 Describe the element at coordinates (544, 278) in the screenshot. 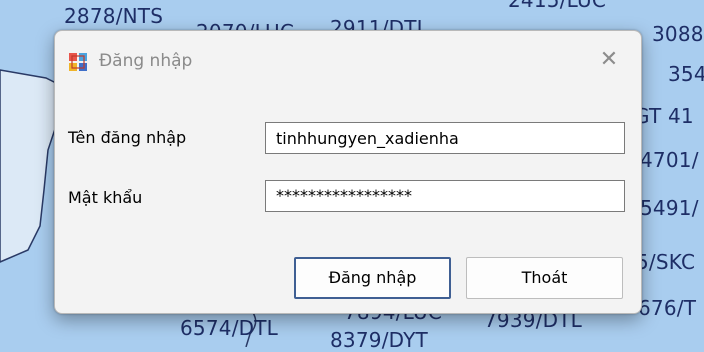

I see `exit-button: Thoát` at that location.